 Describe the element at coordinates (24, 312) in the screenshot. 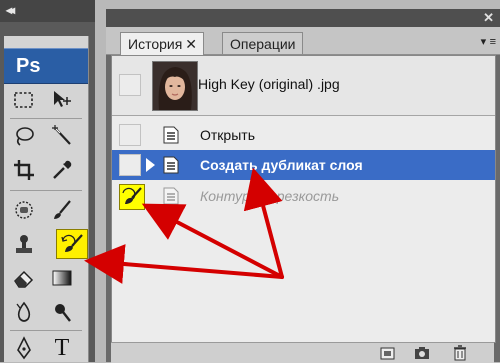

I see `blur-icon` at that location.